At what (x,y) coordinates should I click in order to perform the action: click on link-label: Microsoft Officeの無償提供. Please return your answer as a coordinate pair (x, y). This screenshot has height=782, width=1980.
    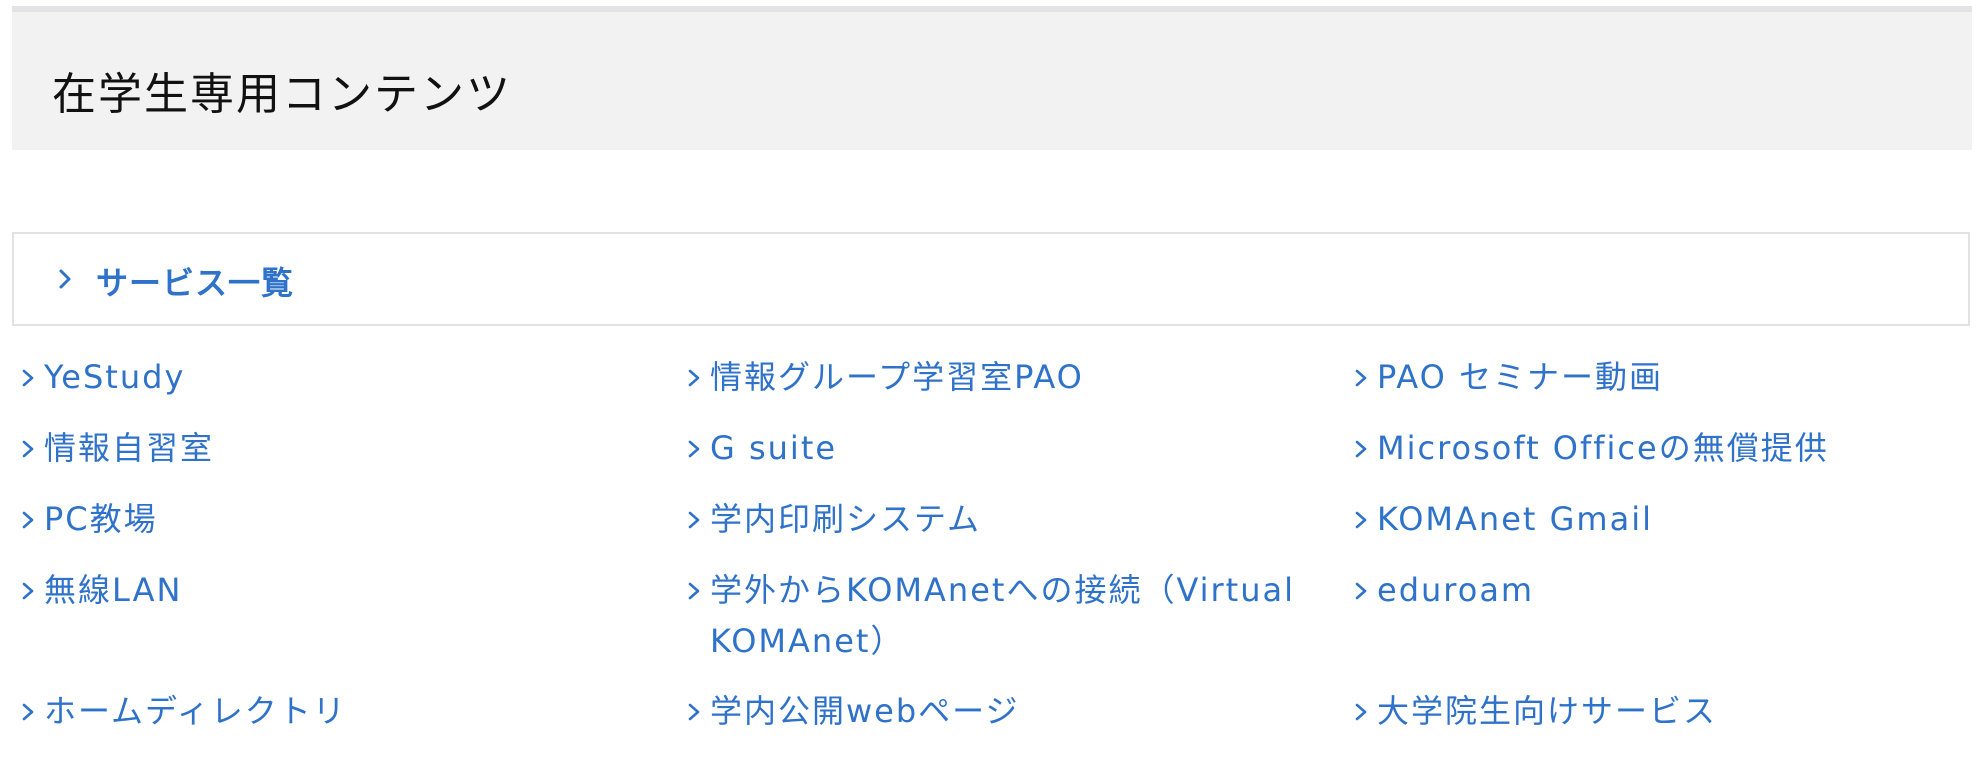
    Looking at the image, I should click on (1603, 448).